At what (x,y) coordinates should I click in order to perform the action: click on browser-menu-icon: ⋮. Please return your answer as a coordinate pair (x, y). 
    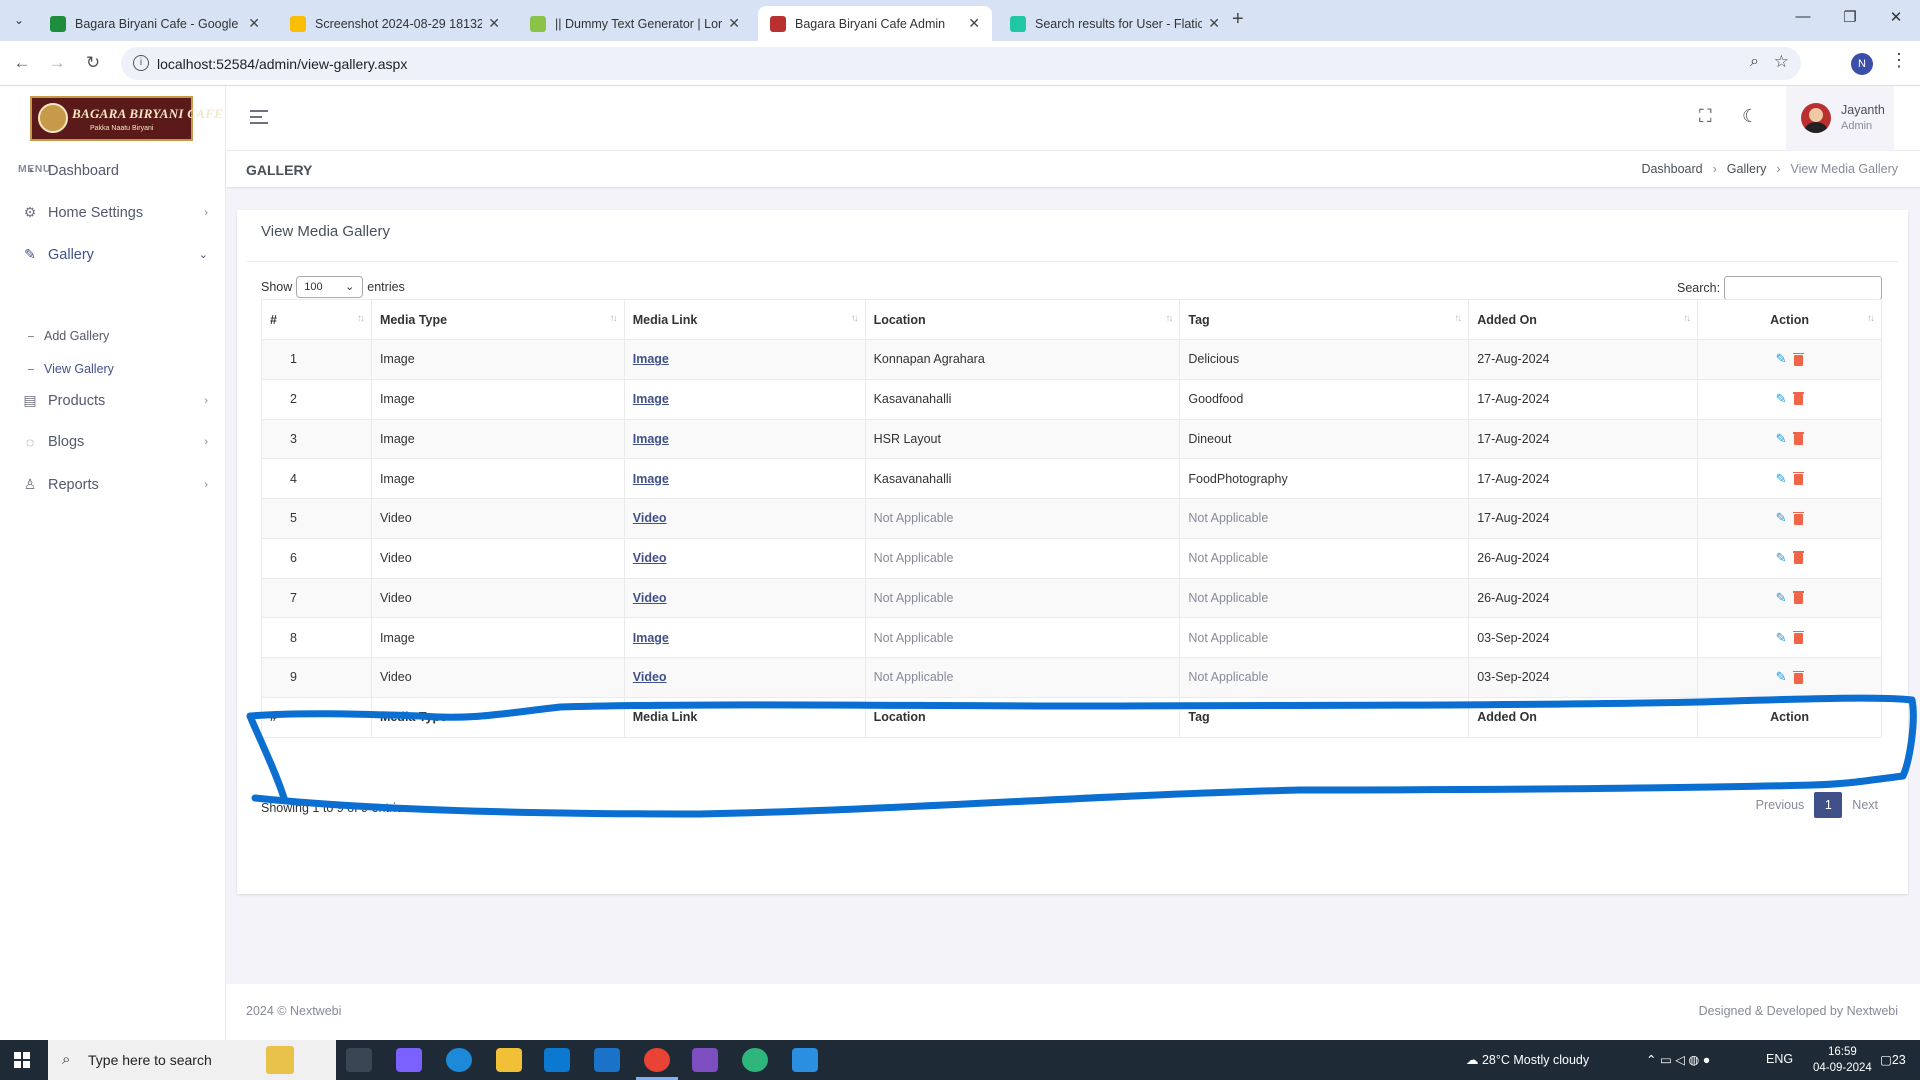
    Looking at the image, I should click on (1899, 60).